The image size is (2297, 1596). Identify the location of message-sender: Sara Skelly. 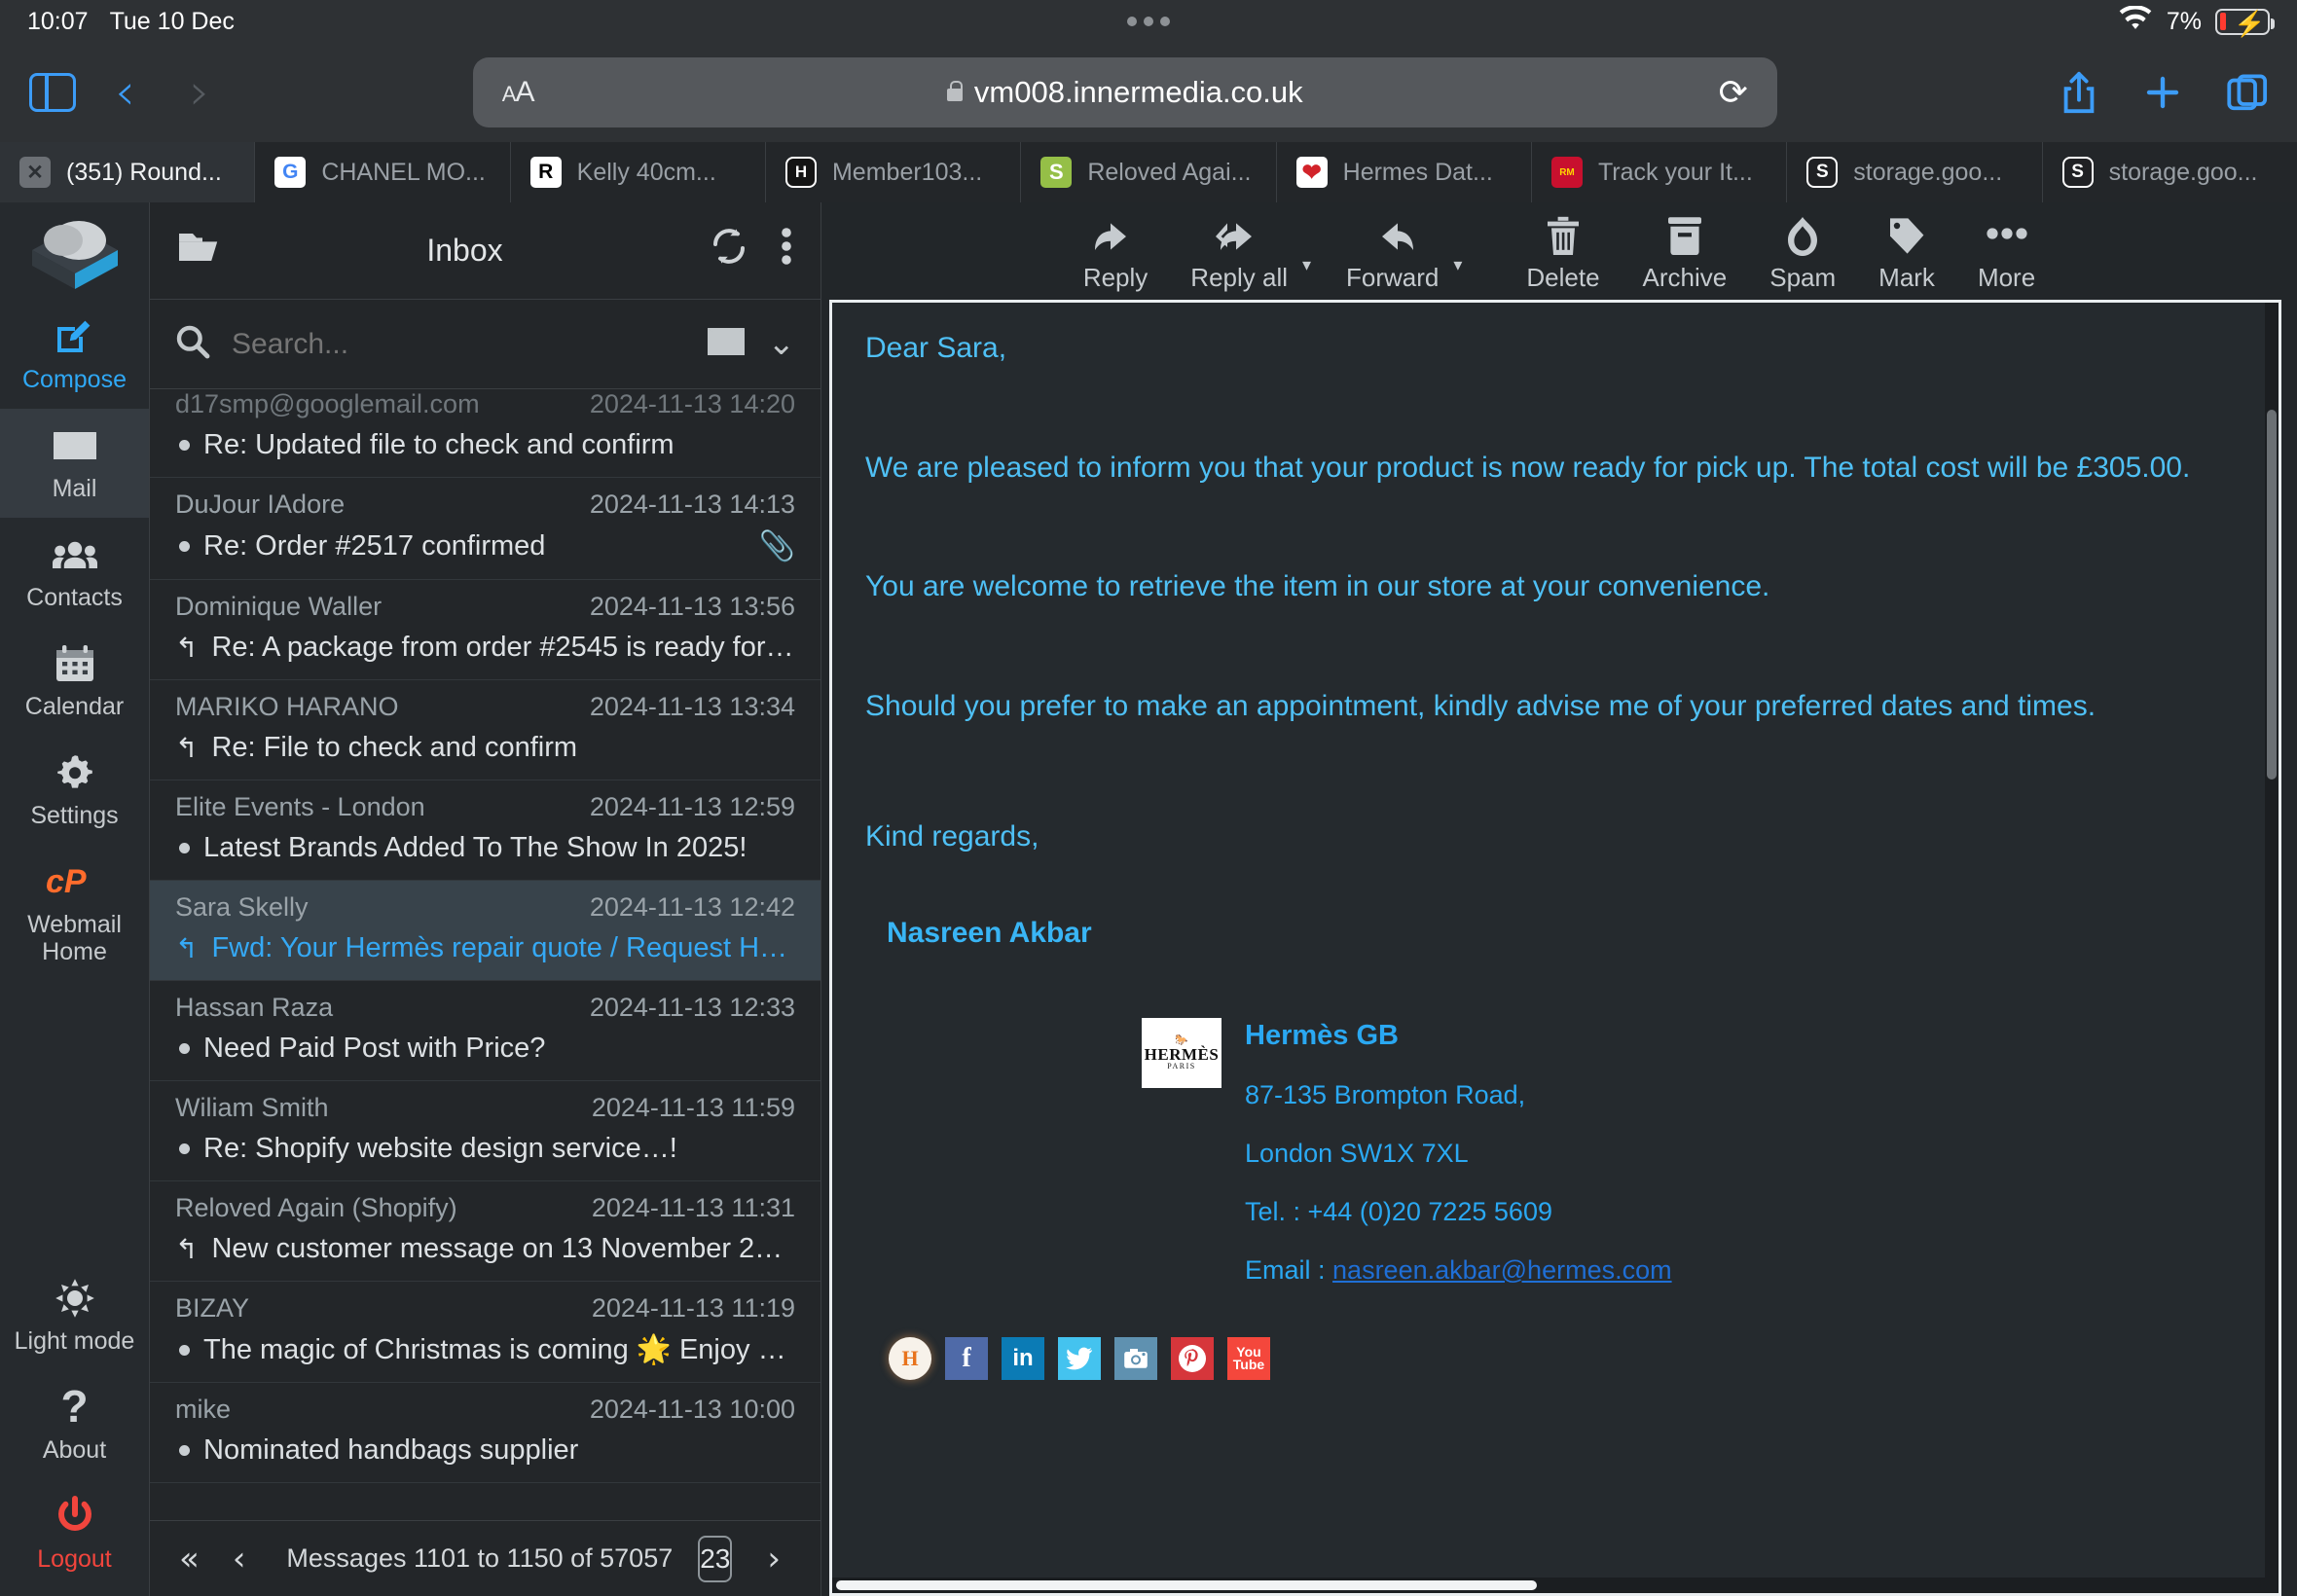
(242, 907).